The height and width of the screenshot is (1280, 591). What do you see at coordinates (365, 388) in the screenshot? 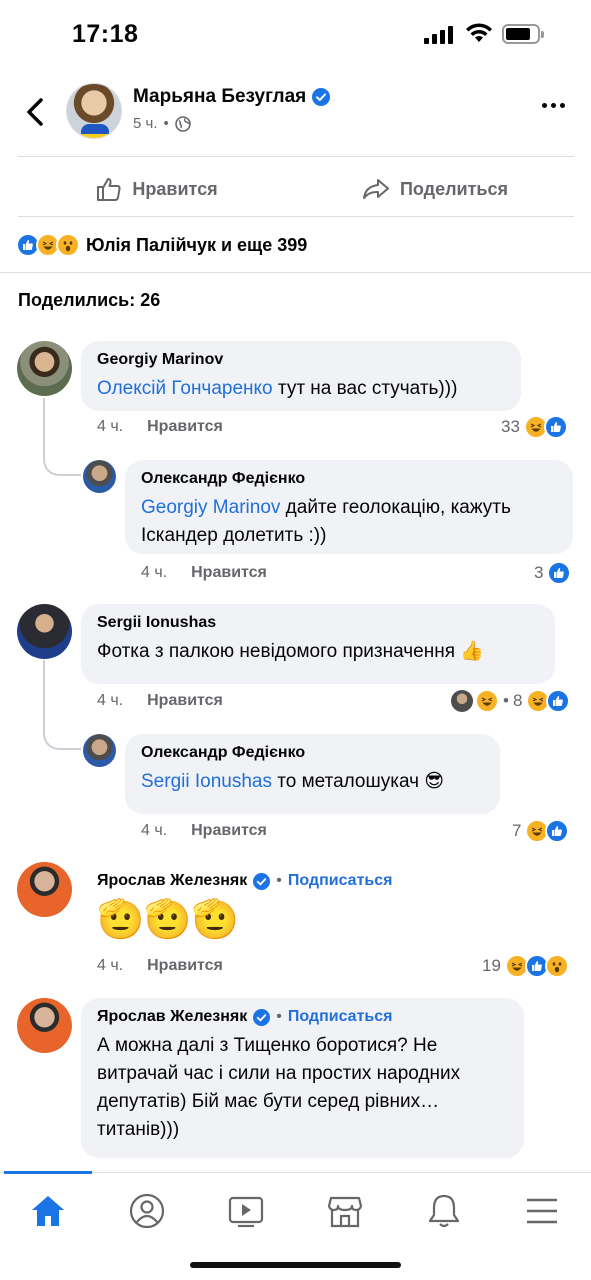
I see `comment-body: тут на вас стучать)))` at bounding box center [365, 388].